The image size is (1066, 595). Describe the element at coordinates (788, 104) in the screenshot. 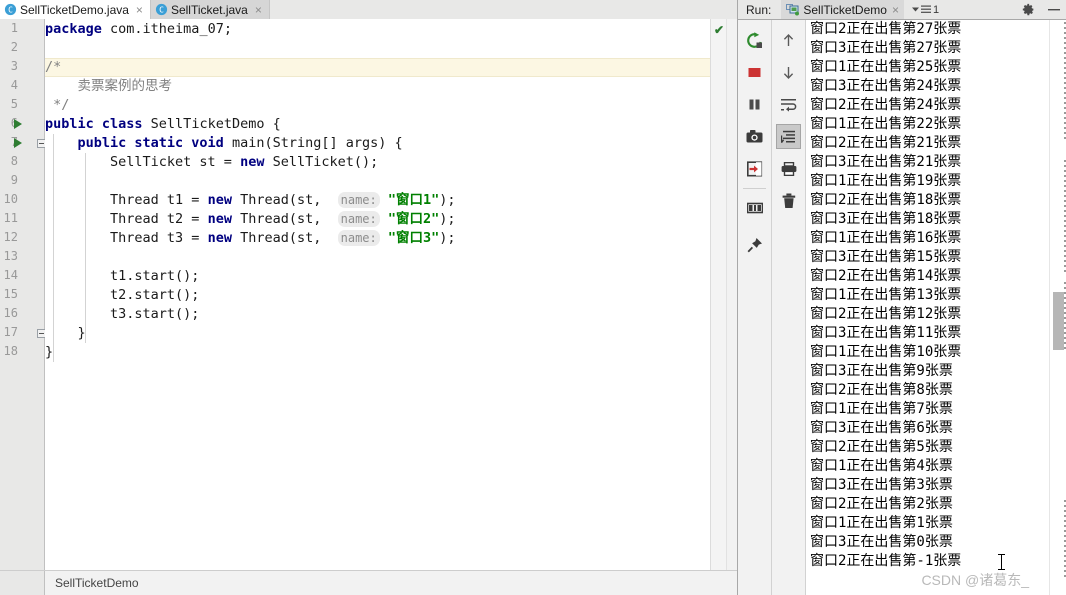

I see `soft-wrap-icon` at that location.